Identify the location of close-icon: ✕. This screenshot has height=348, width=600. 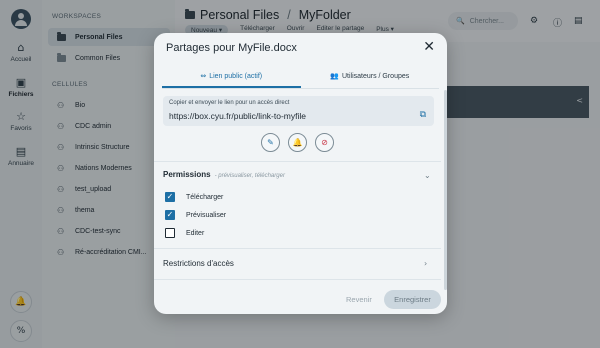
(429, 47).